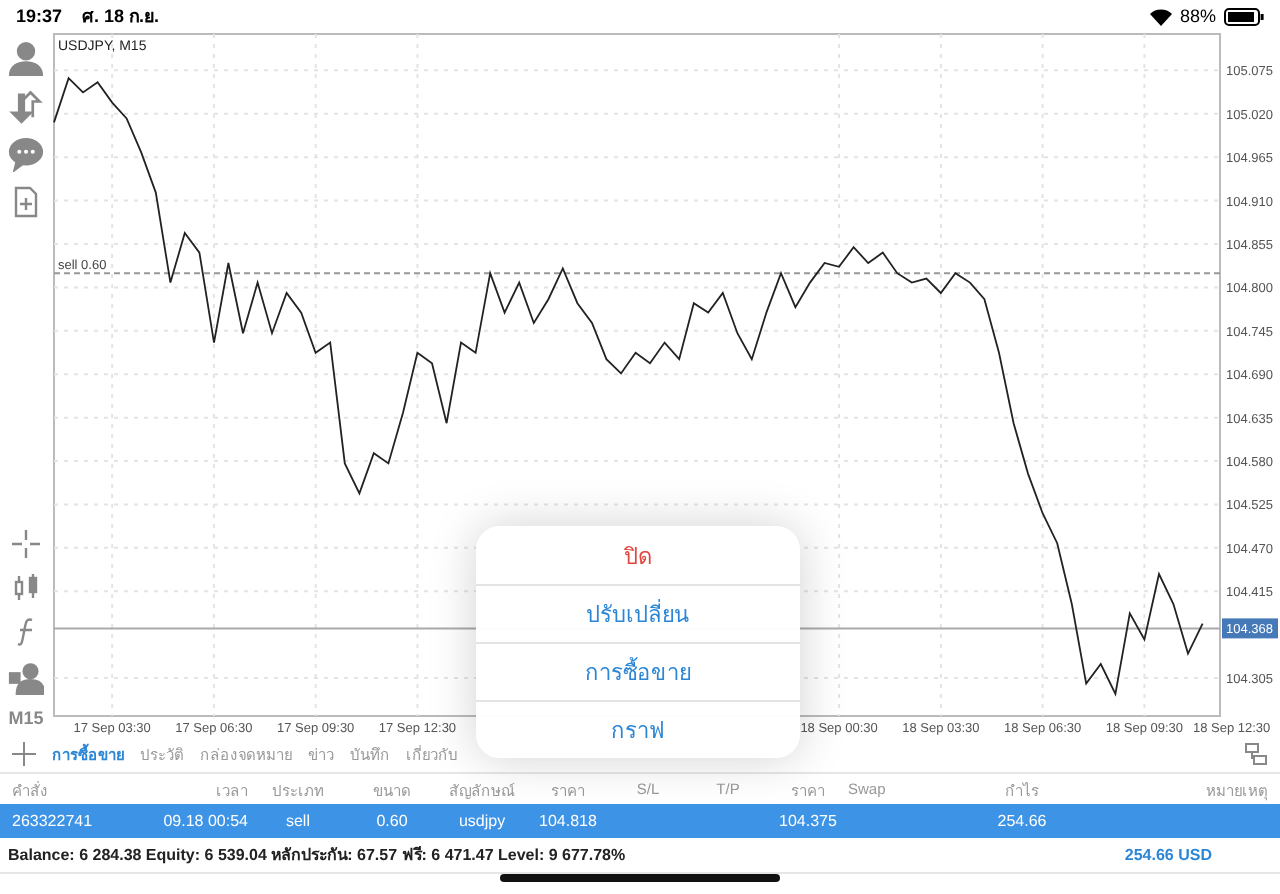 The image size is (1280, 894). What do you see at coordinates (121, 17) in the screenshot?
I see `status-date: ศ. 18 ก.ย.` at bounding box center [121, 17].